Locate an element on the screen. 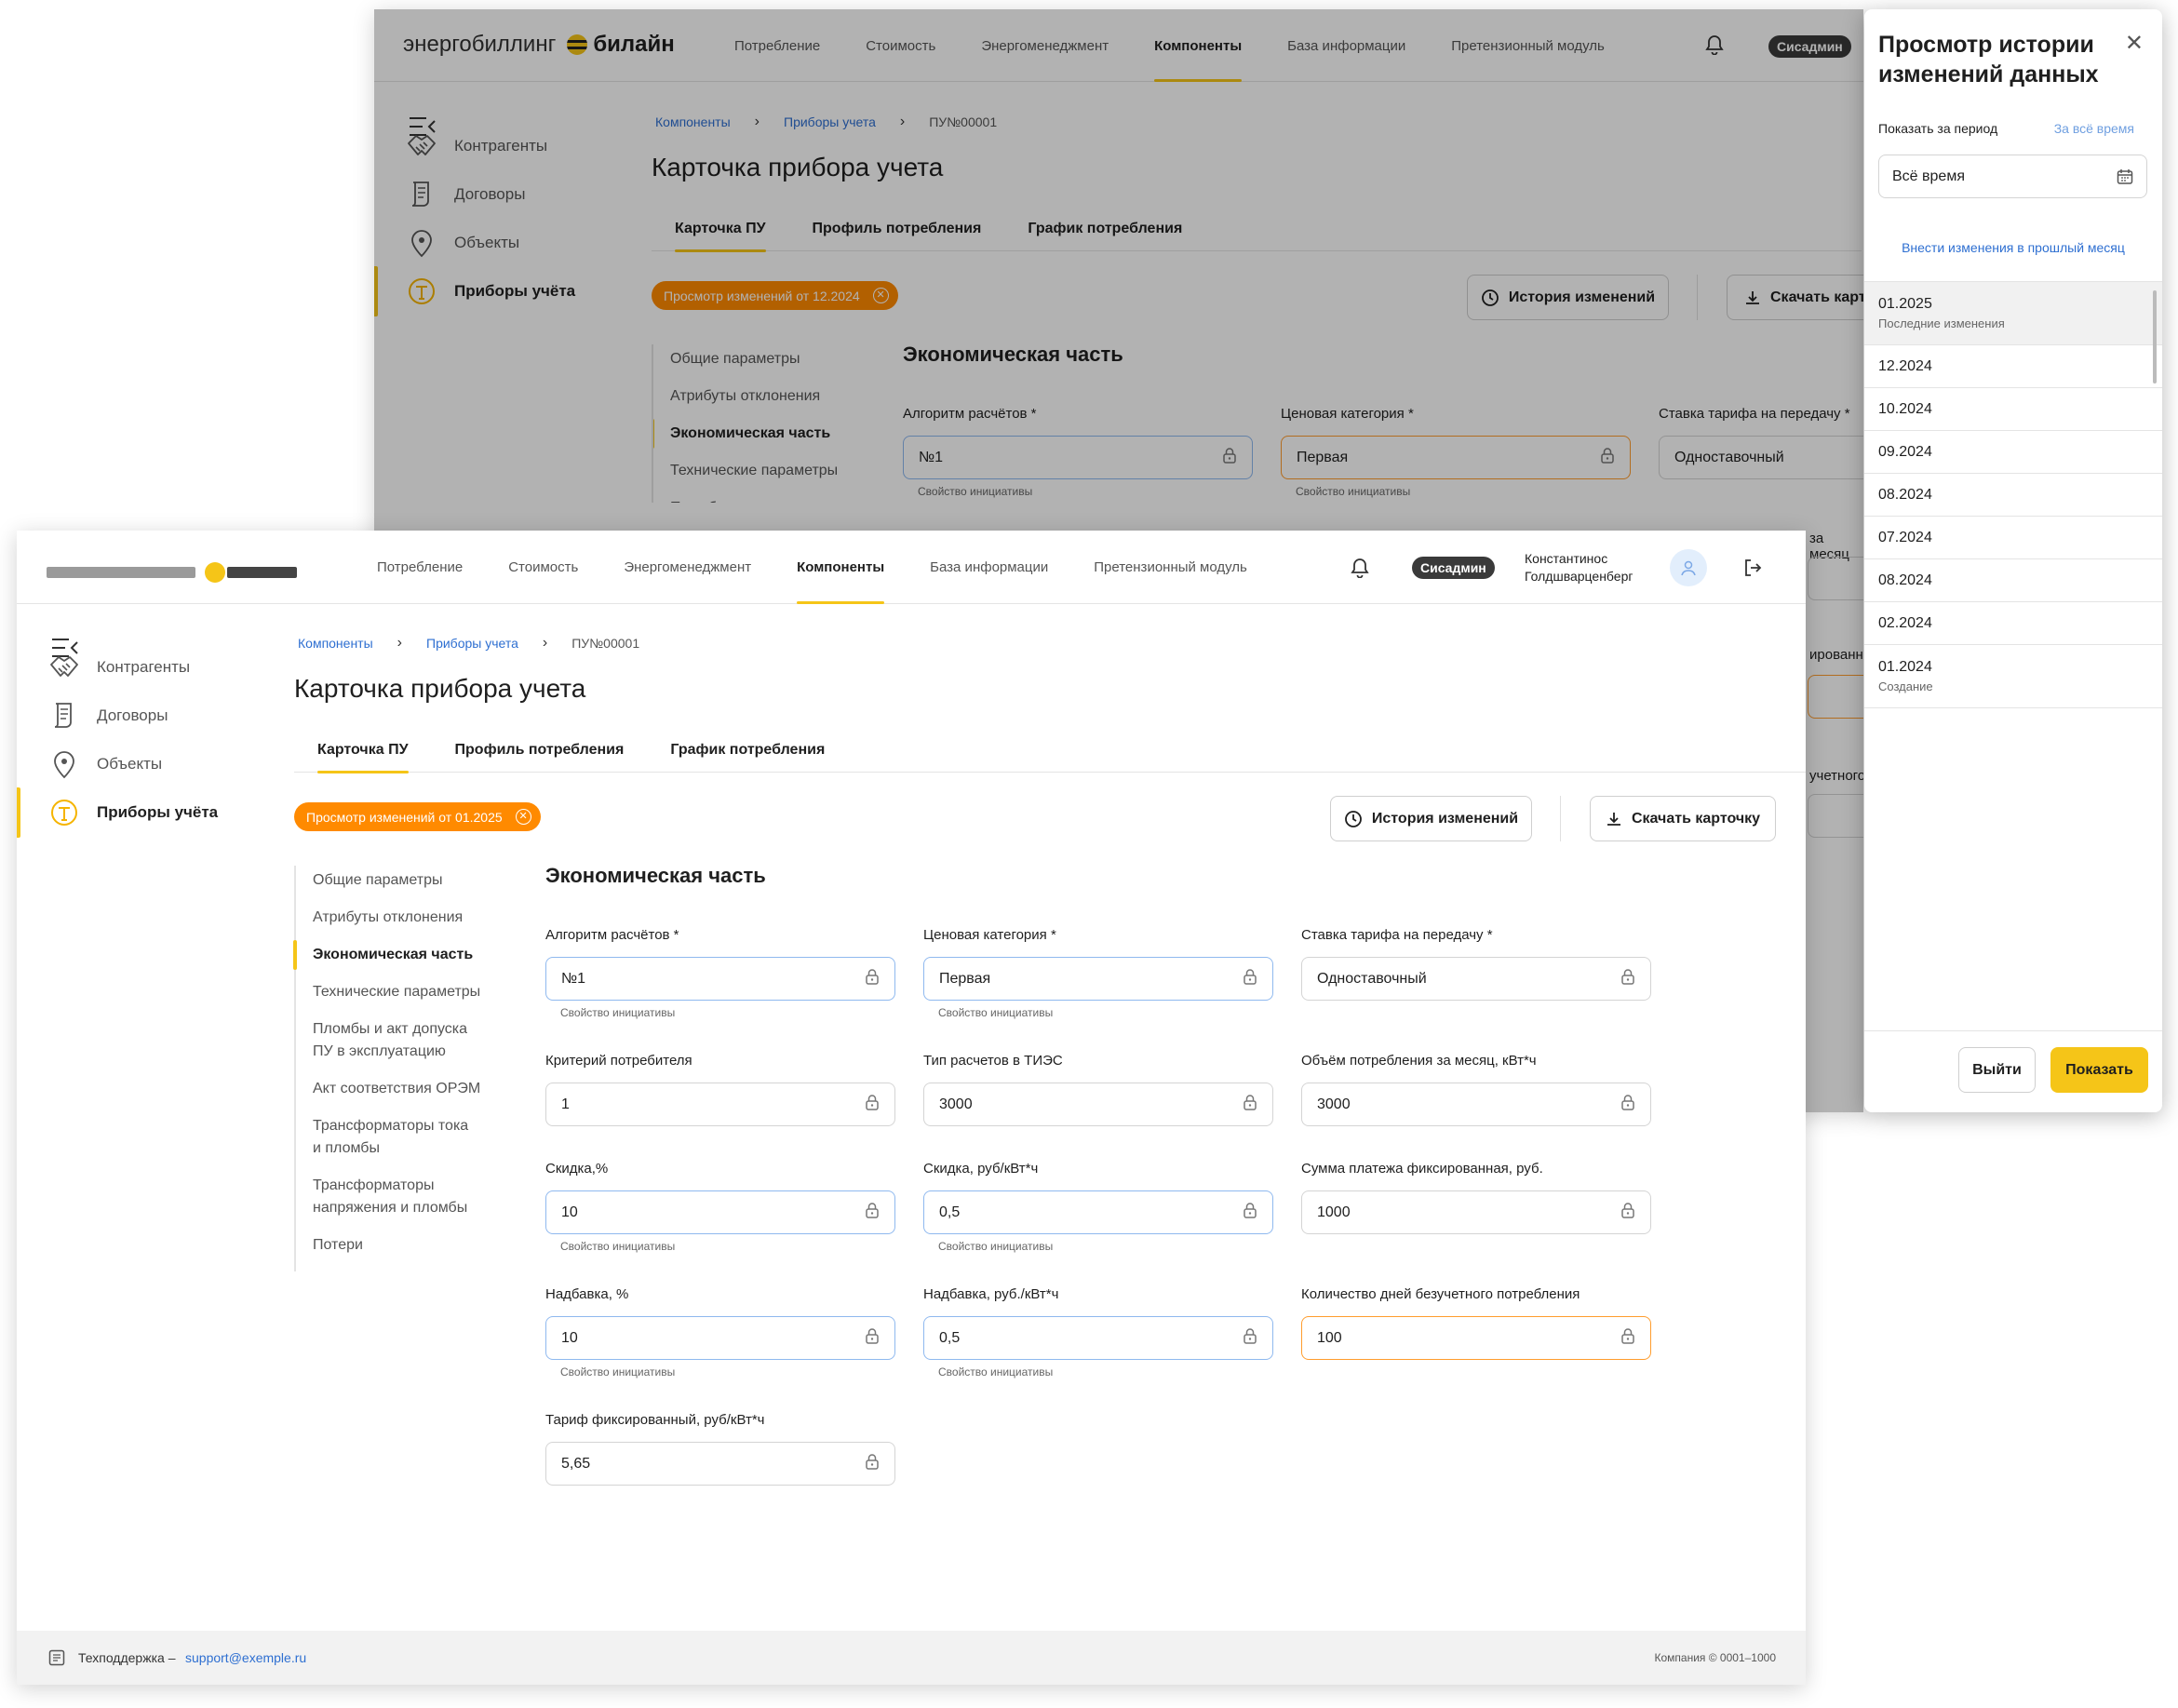 Image resolution: width=2178 pixels, height=1708 pixels. form-field: Ставка тарифа на передачу * Одноставочный is located at coordinates (1761, 442).